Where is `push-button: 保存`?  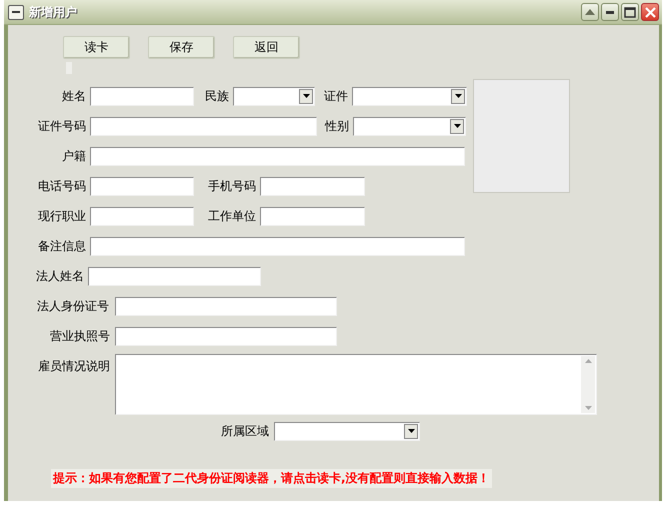 push-button: 保存 is located at coordinates (181, 47).